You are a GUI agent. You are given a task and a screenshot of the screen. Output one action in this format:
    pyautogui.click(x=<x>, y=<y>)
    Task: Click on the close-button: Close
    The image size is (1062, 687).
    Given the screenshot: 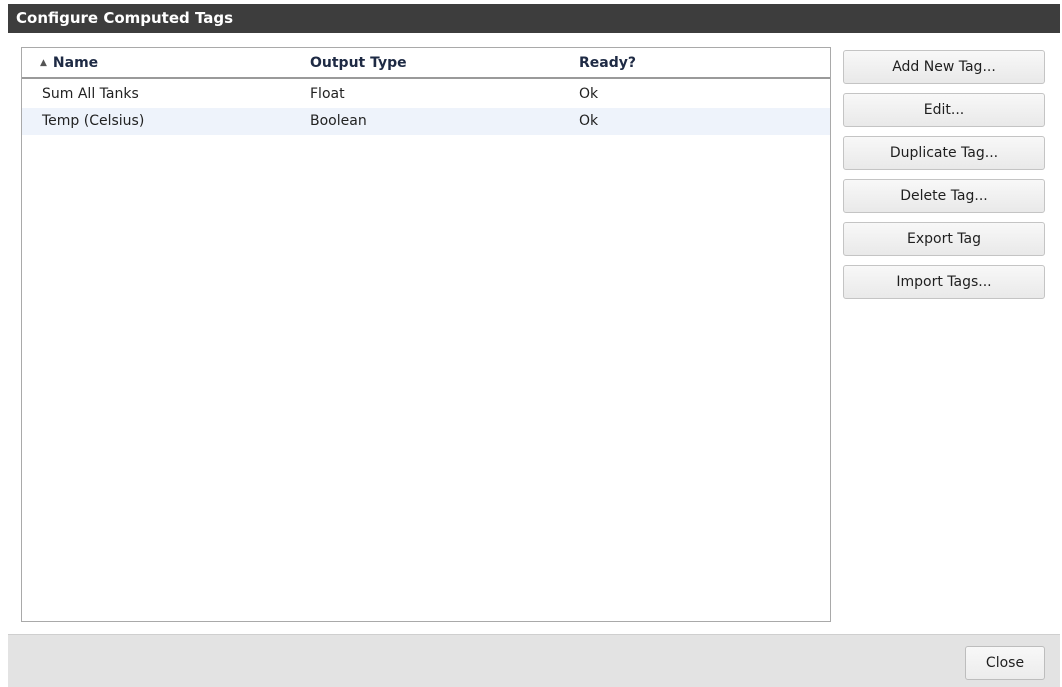 What is the action you would take?
    pyautogui.click(x=1005, y=663)
    